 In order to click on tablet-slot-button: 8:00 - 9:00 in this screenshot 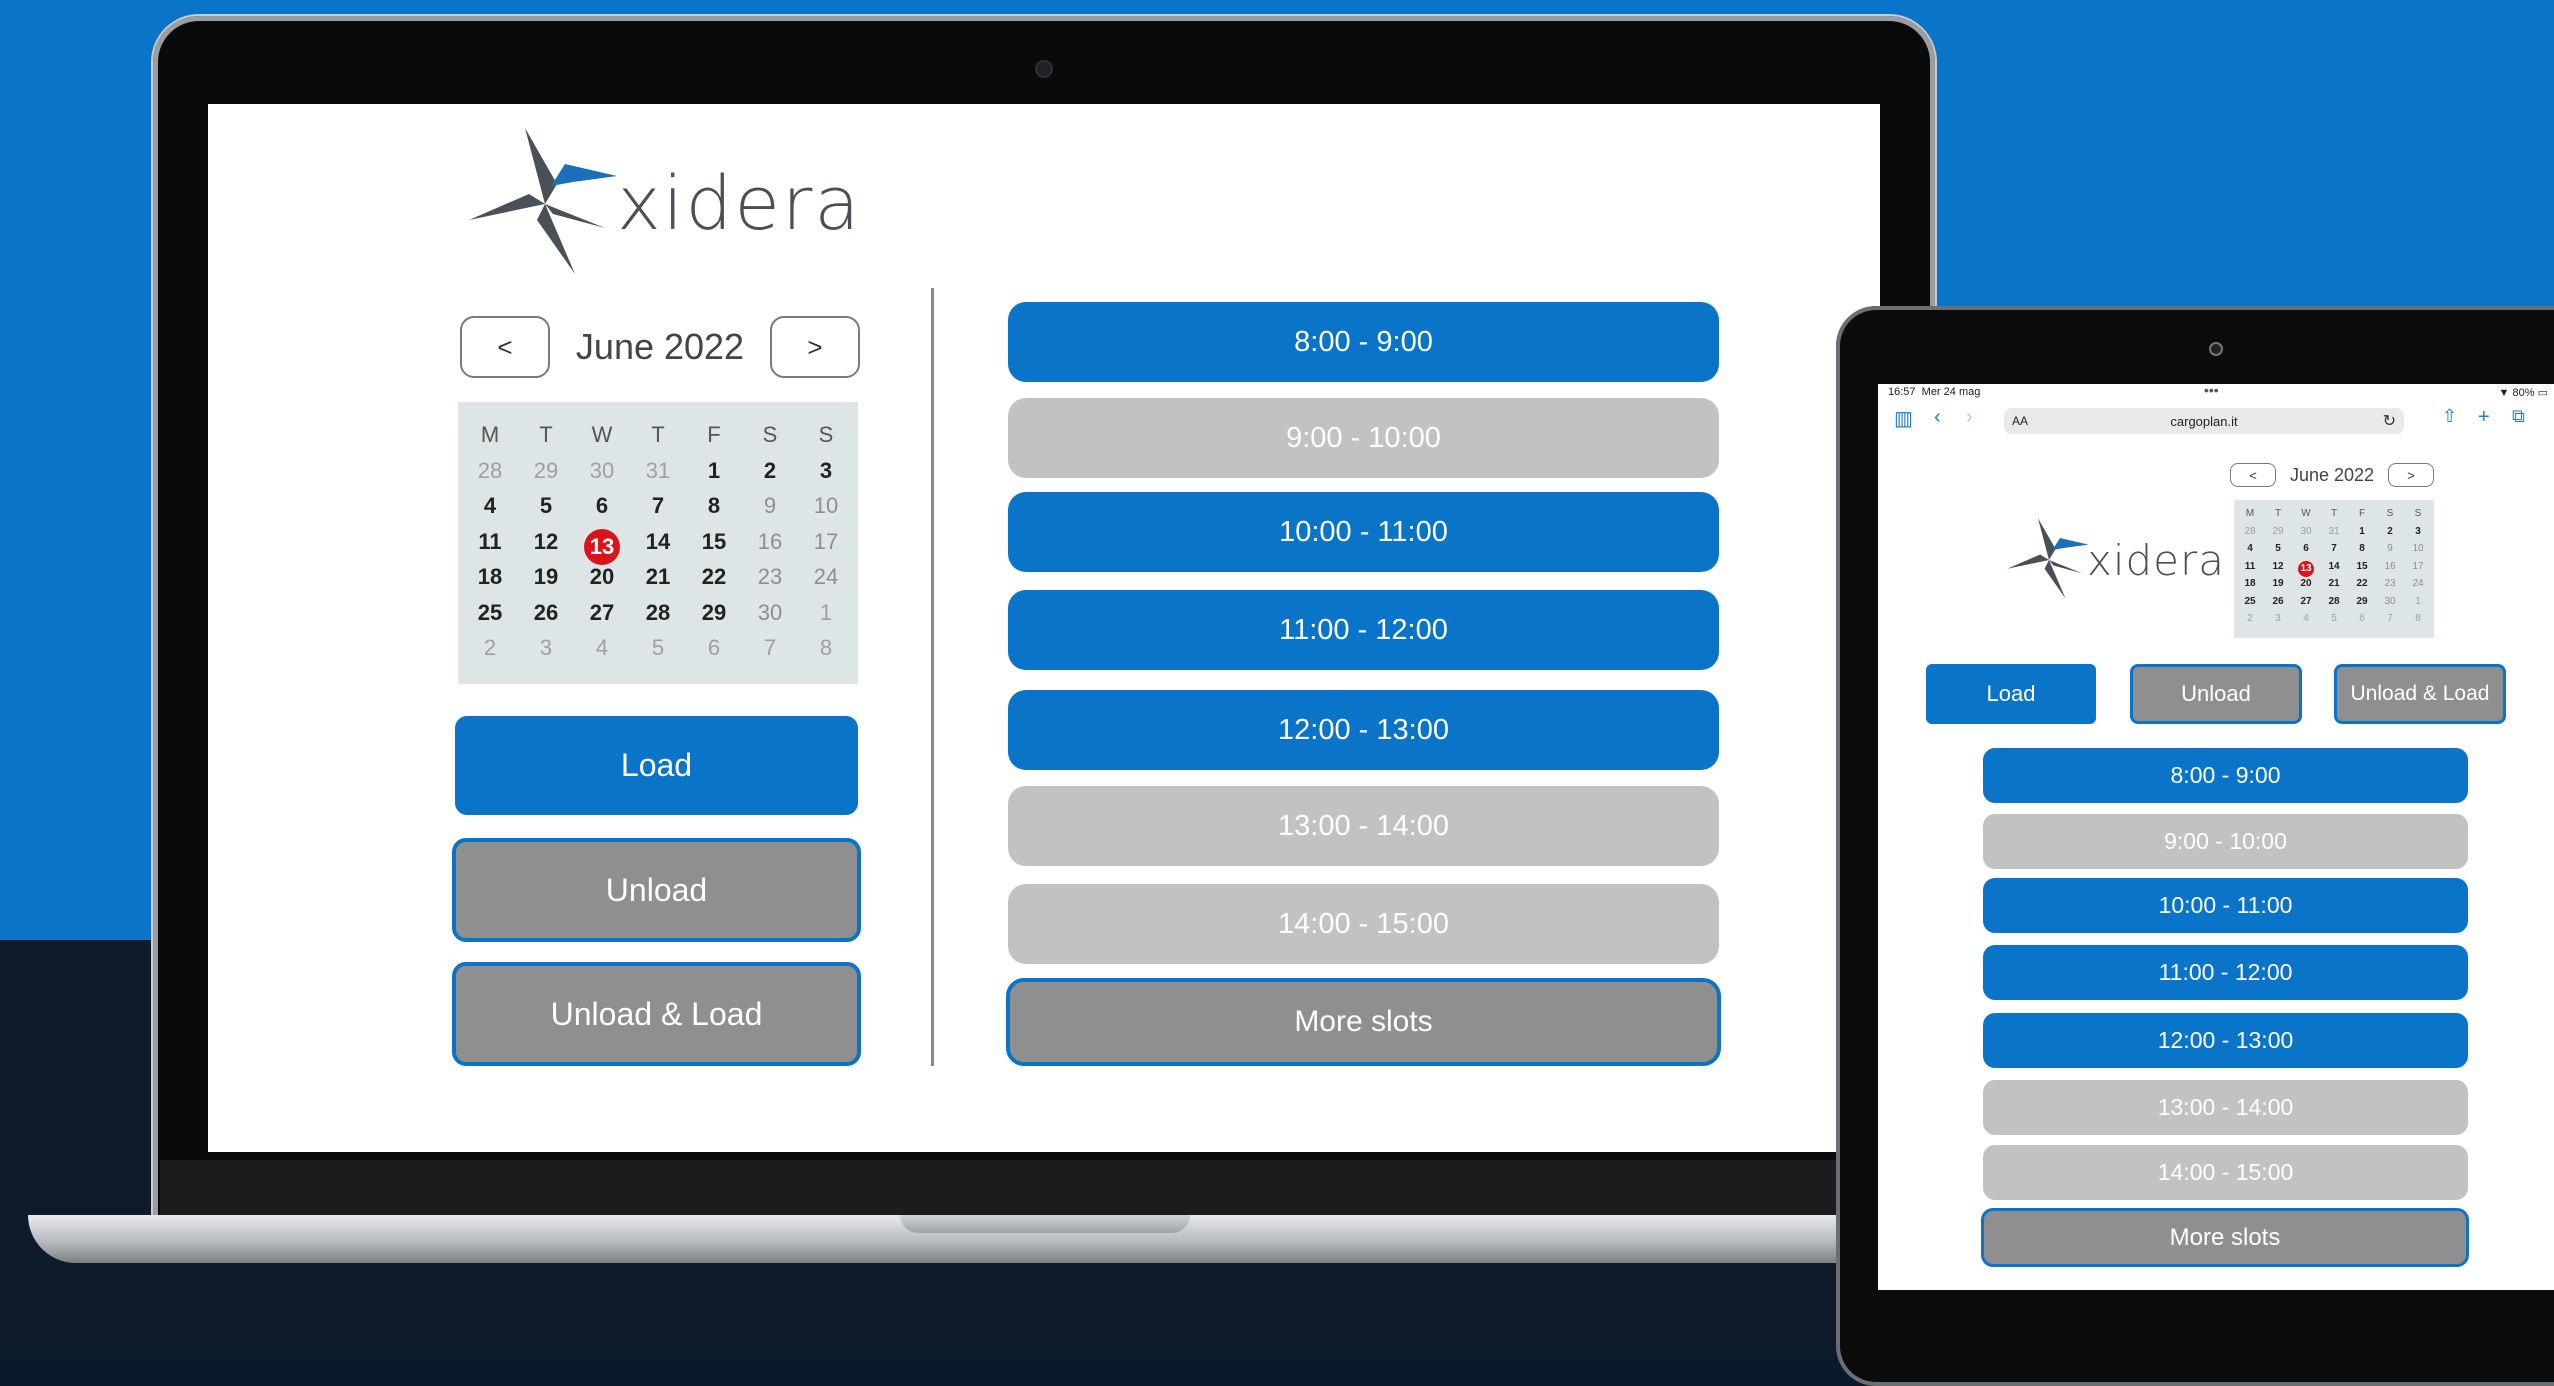, I will do `click(2225, 775)`.